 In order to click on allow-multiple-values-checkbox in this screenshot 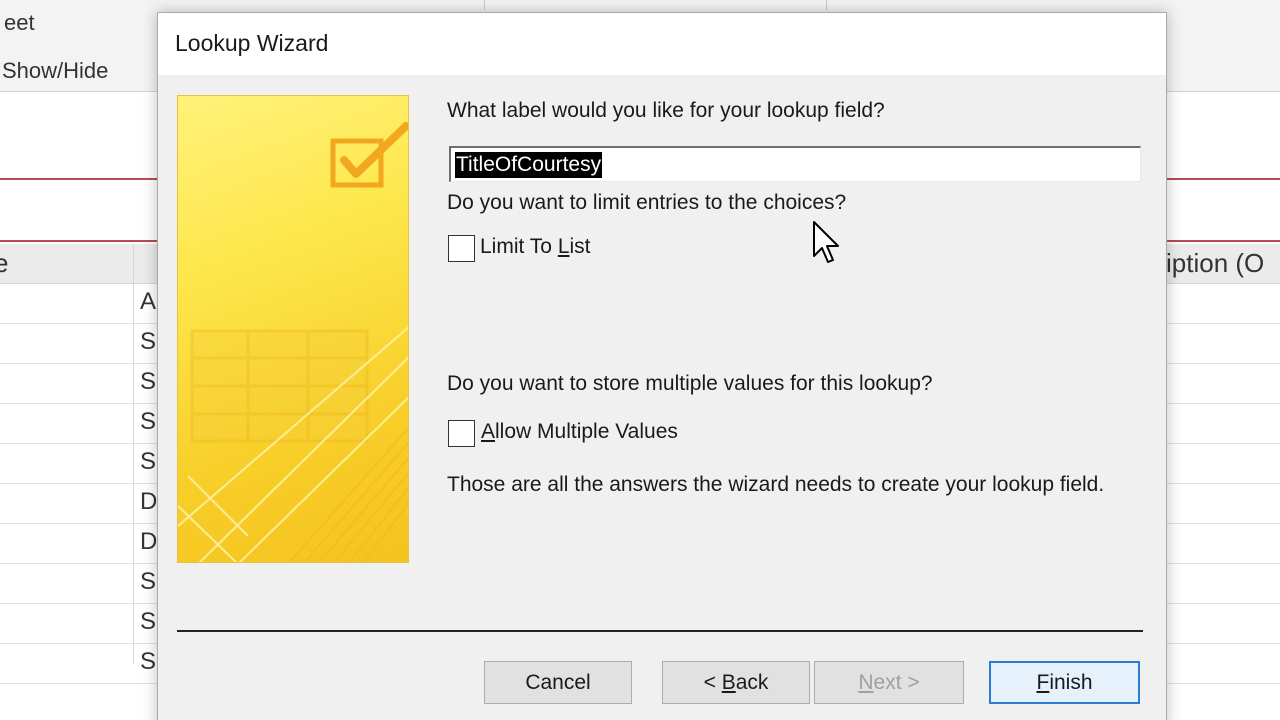, I will do `click(461, 433)`.